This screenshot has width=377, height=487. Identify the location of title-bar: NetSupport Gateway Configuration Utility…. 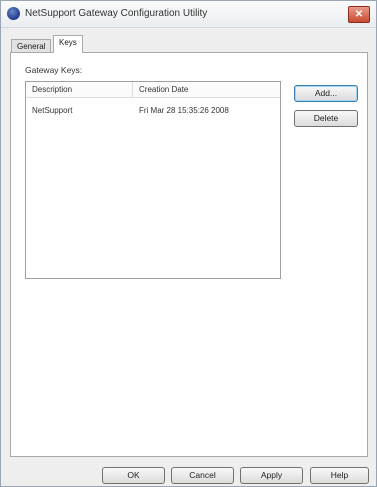
(188, 14).